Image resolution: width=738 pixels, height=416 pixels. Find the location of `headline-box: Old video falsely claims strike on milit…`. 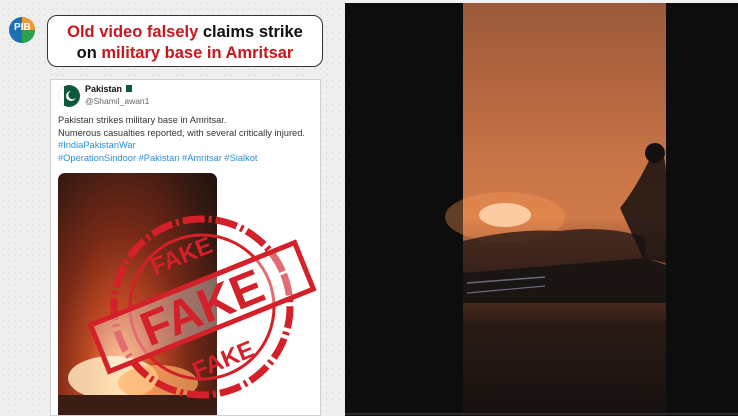

headline-box: Old video falsely claims strike on milit… is located at coordinates (185, 41).